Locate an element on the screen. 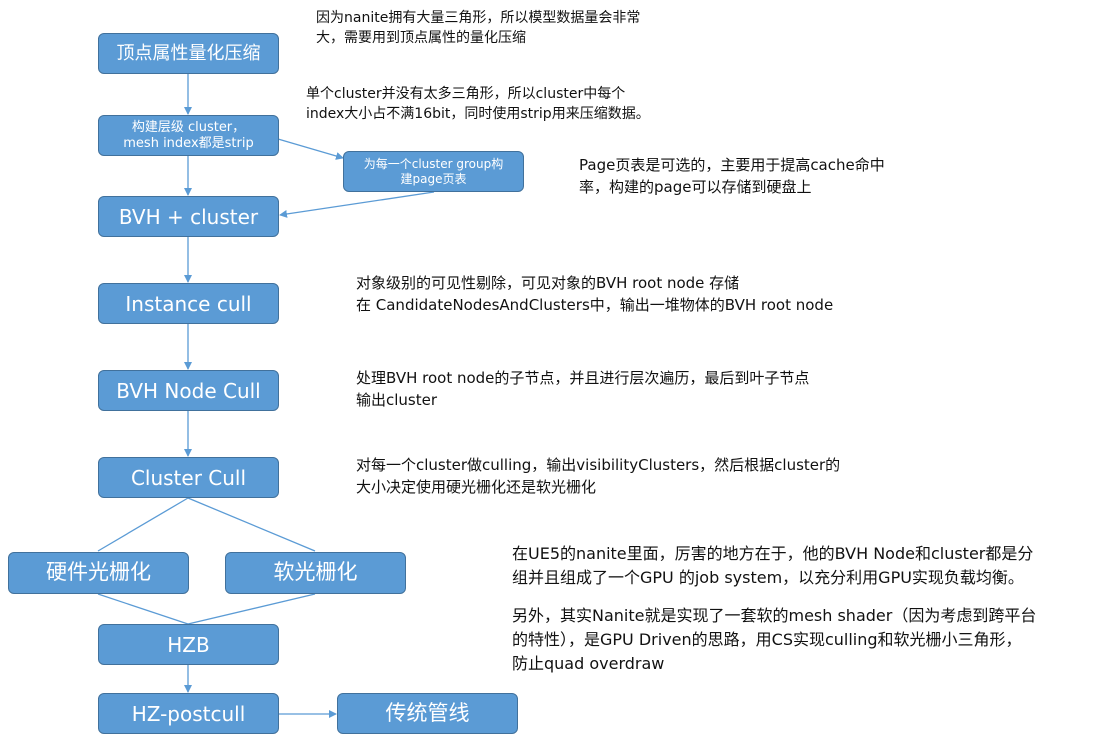 The height and width of the screenshot is (735, 1117). node-software-raster: 软光栅化 is located at coordinates (315, 573).